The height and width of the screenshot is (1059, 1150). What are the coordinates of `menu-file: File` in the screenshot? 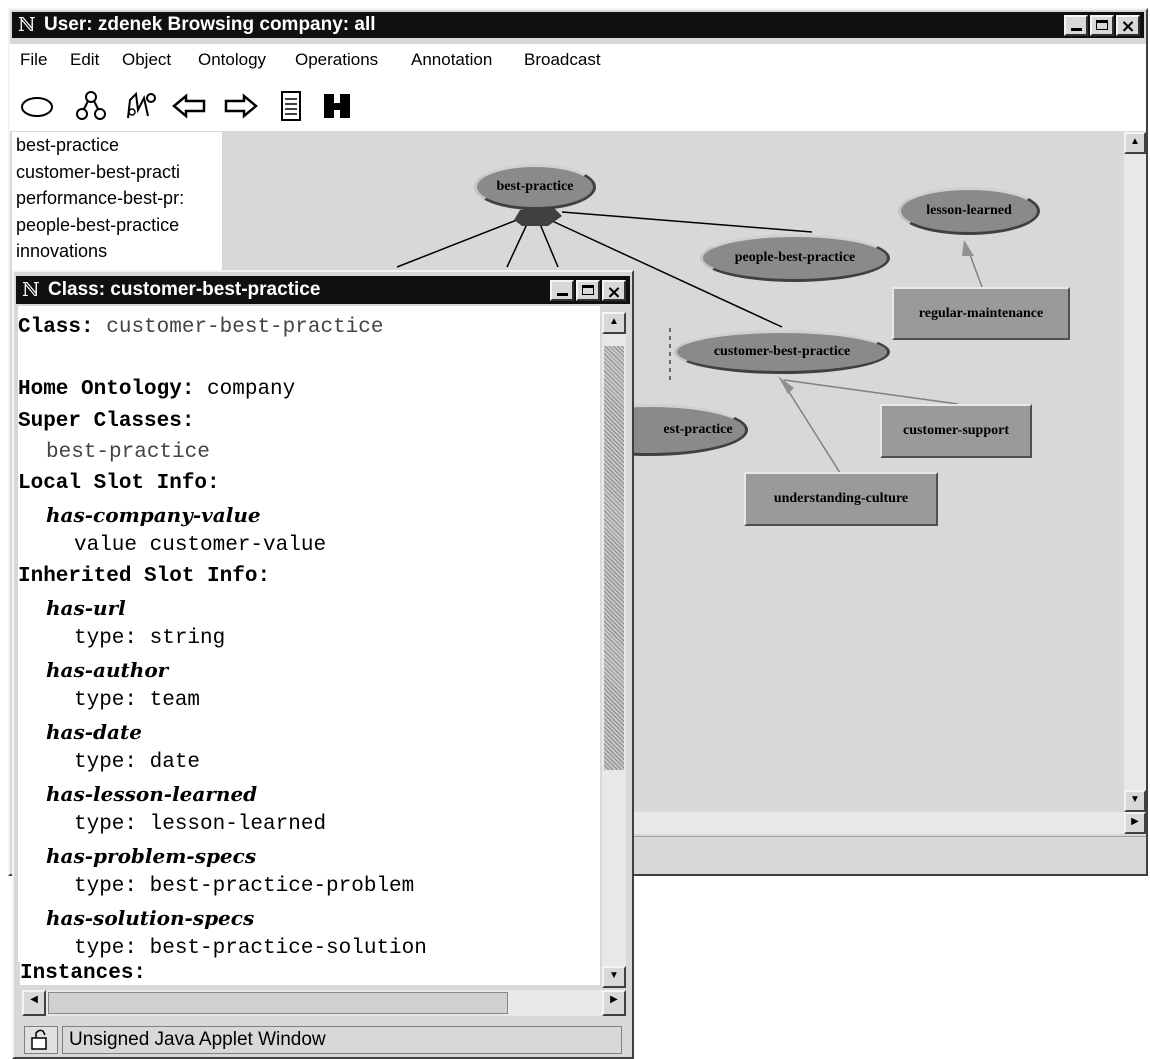 It's located at (33, 60).